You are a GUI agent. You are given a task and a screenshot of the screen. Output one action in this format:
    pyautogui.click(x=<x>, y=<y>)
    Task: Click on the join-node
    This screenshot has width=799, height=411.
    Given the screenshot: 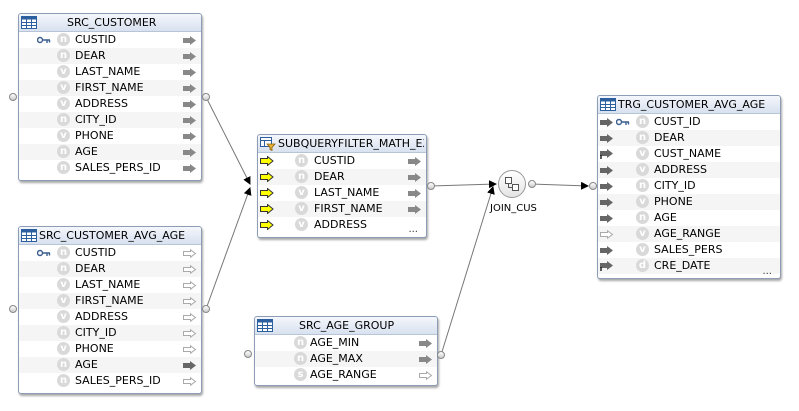 What is the action you would take?
    pyautogui.click(x=512, y=184)
    